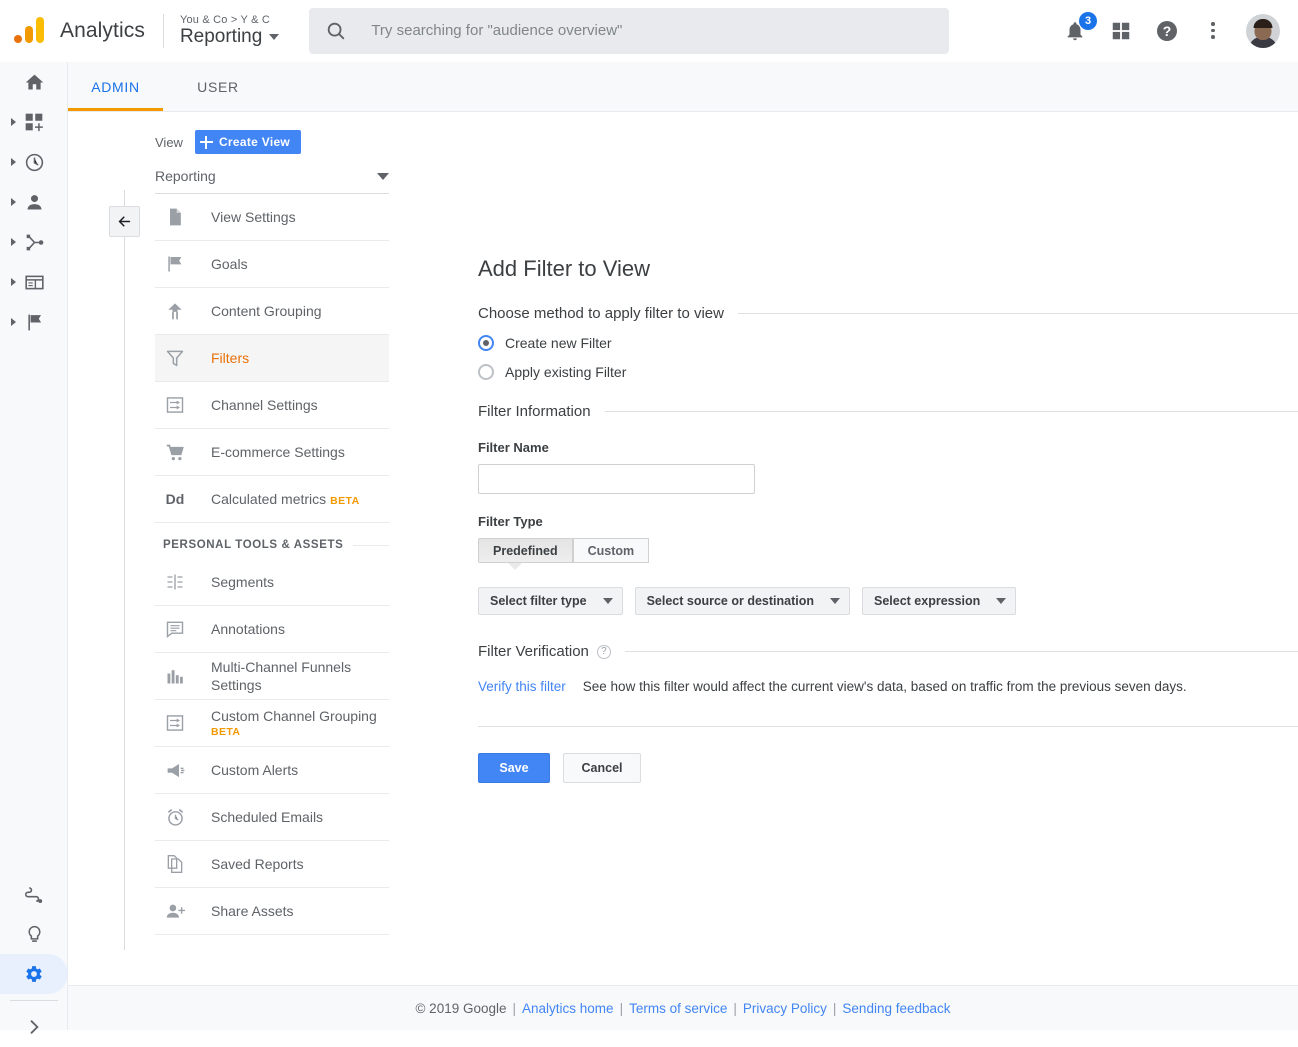  Describe the element at coordinates (243, 581) in the screenshot. I see `nav-item-label: Segments` at that location.